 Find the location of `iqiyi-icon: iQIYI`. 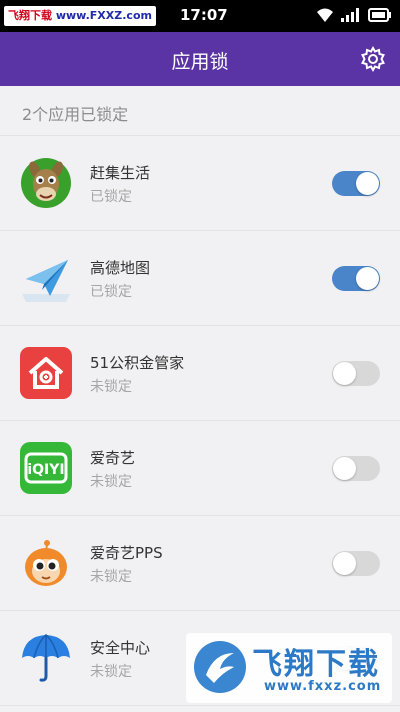

iqiyi-icon: iQIYI is located at coordinates (46, 468).